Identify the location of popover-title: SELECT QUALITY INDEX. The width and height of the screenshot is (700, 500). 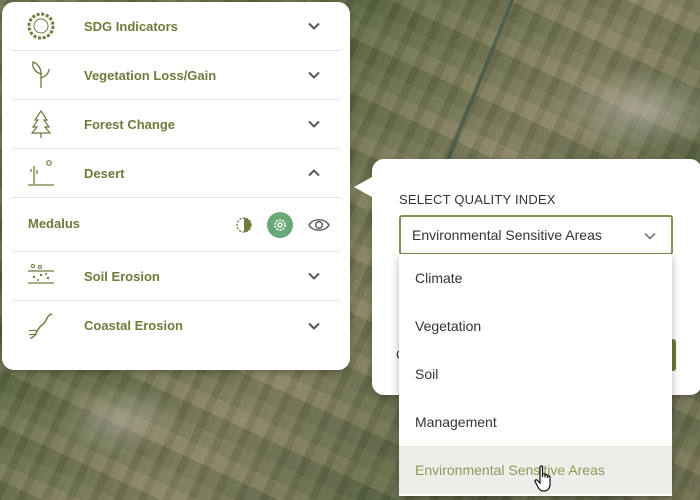
(477, 199).